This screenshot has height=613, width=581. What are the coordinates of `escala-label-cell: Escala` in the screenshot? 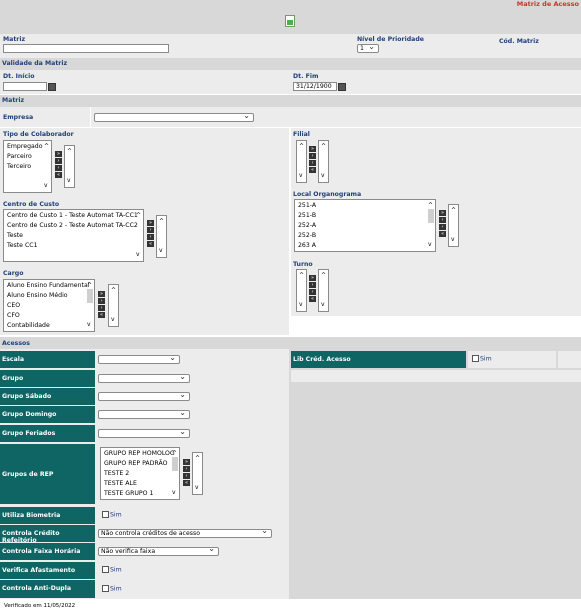 It's located at (47, 359).